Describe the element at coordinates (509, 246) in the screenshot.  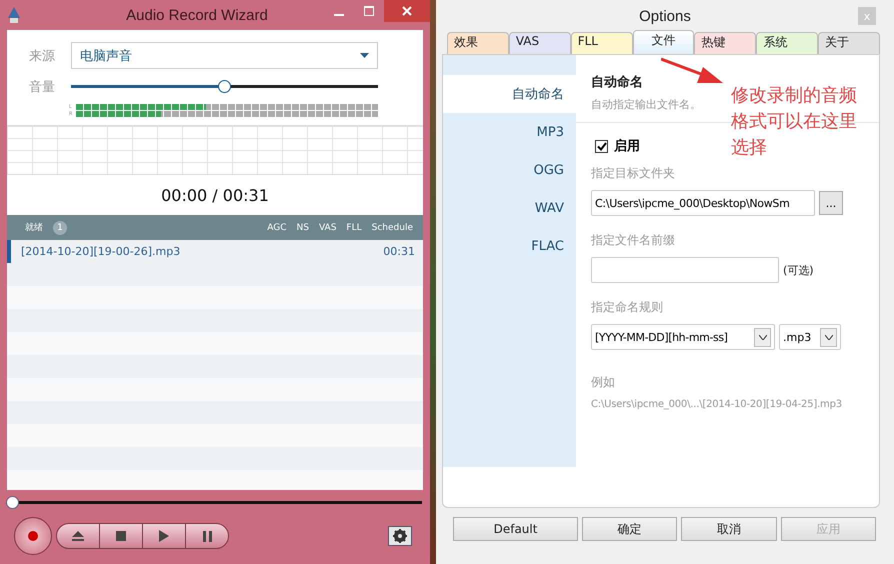
I see `nav-item: FLAC` at that location.